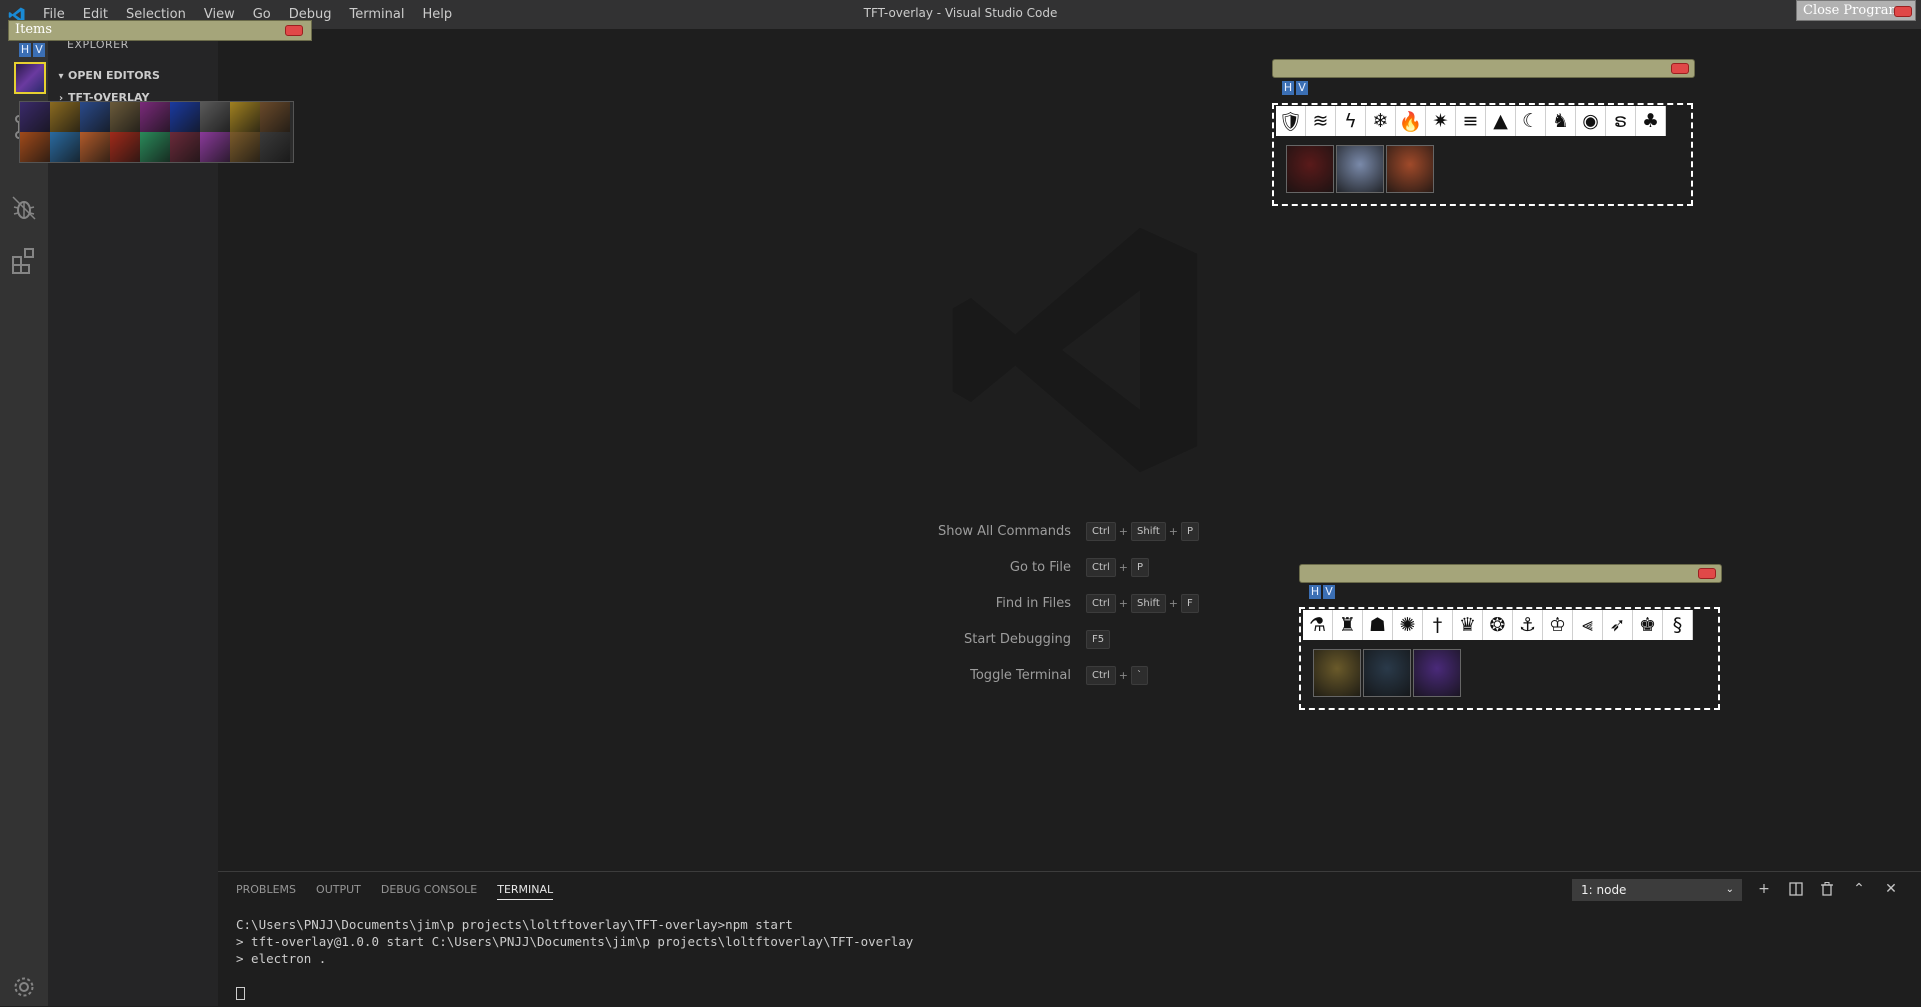 Image resolution: width=1921 pixels, height=1007 pixels. What do you see at coordinates (266, 891) in the screenshot?
I see `tab-problems: PROBLEMS` at bounding box center [266, 891].